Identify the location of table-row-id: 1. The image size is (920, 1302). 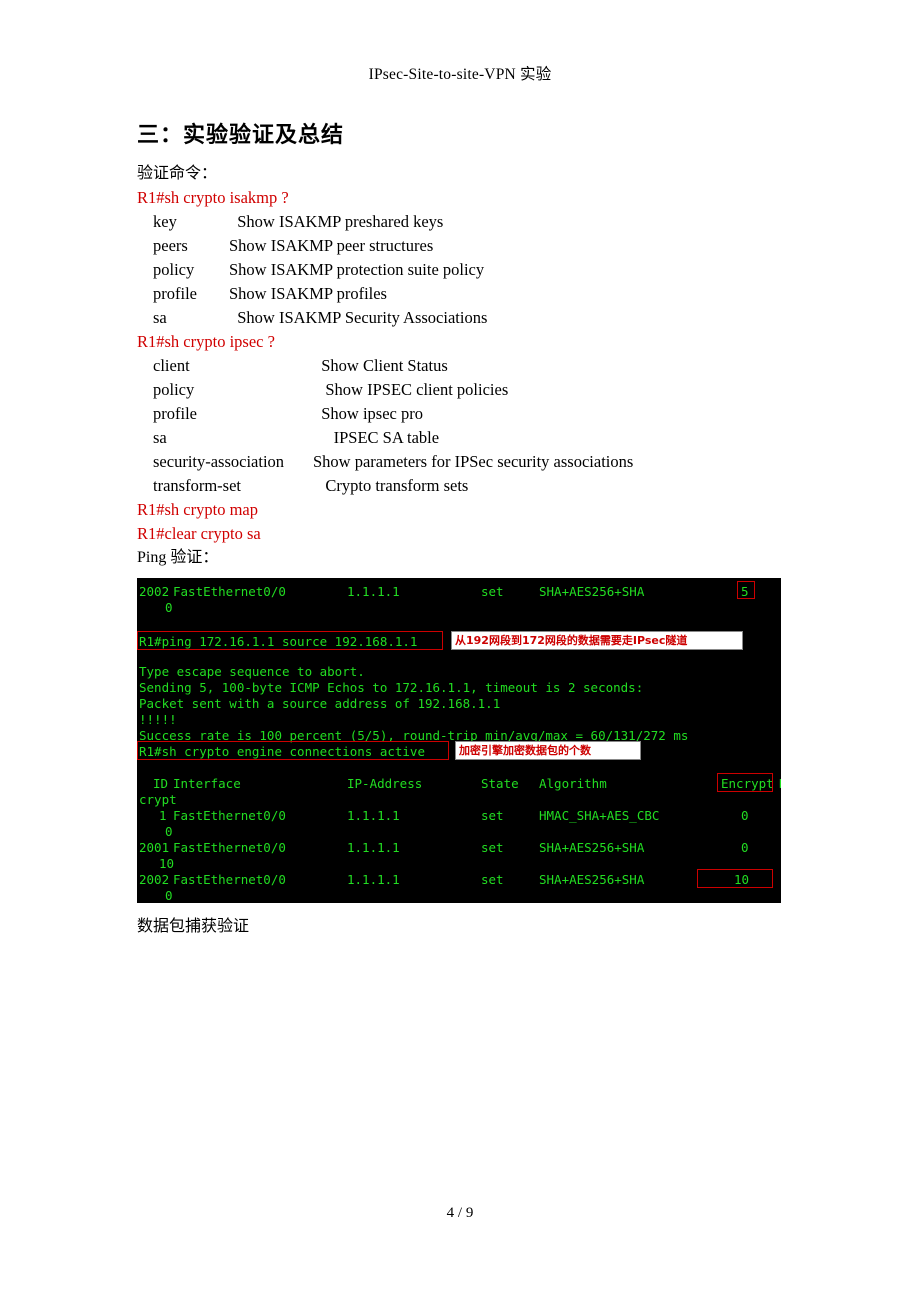
(163, 815).